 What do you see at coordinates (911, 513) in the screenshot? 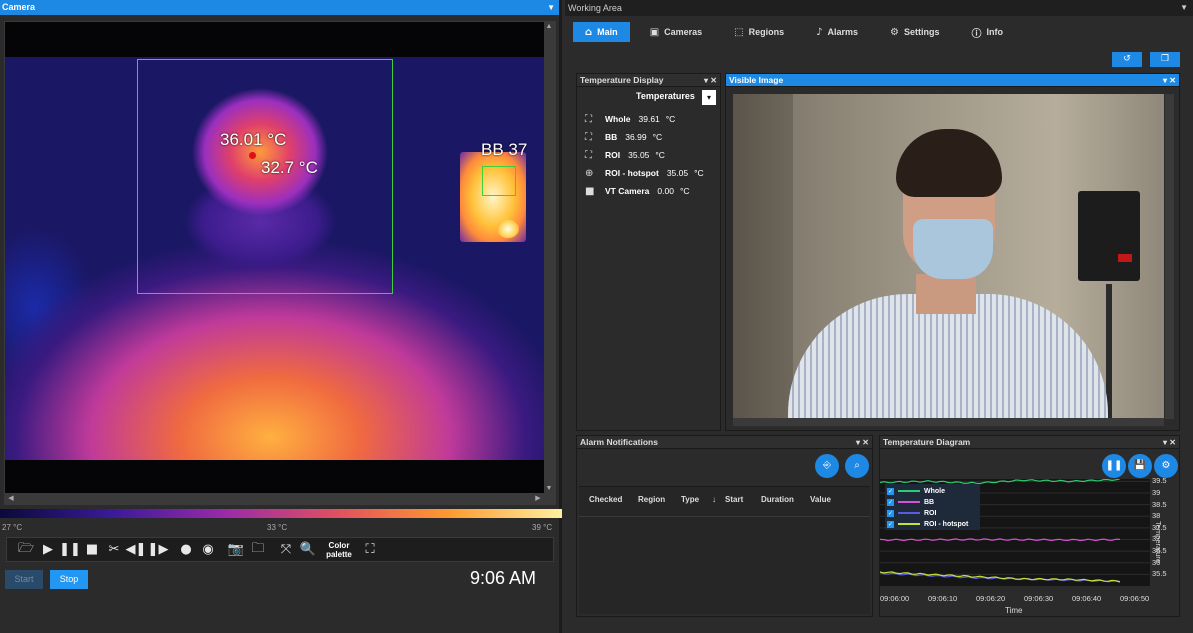
I see `legend-item-roi: ✓ ROI` at bounding box center [911, 513].